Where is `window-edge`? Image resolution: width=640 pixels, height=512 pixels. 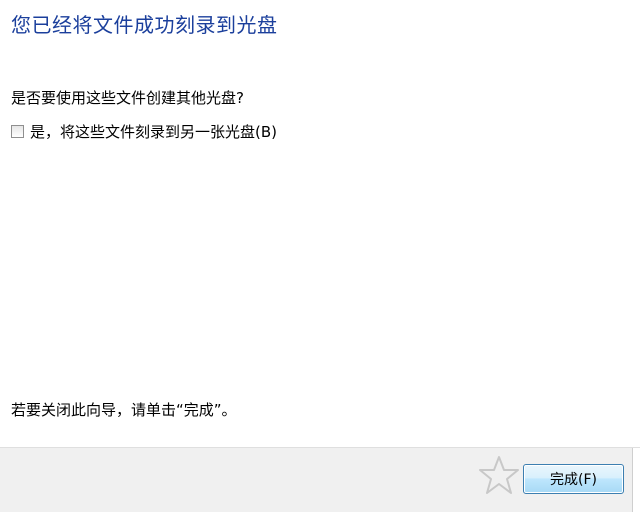
window-edge is located at coordinates (636, 480).